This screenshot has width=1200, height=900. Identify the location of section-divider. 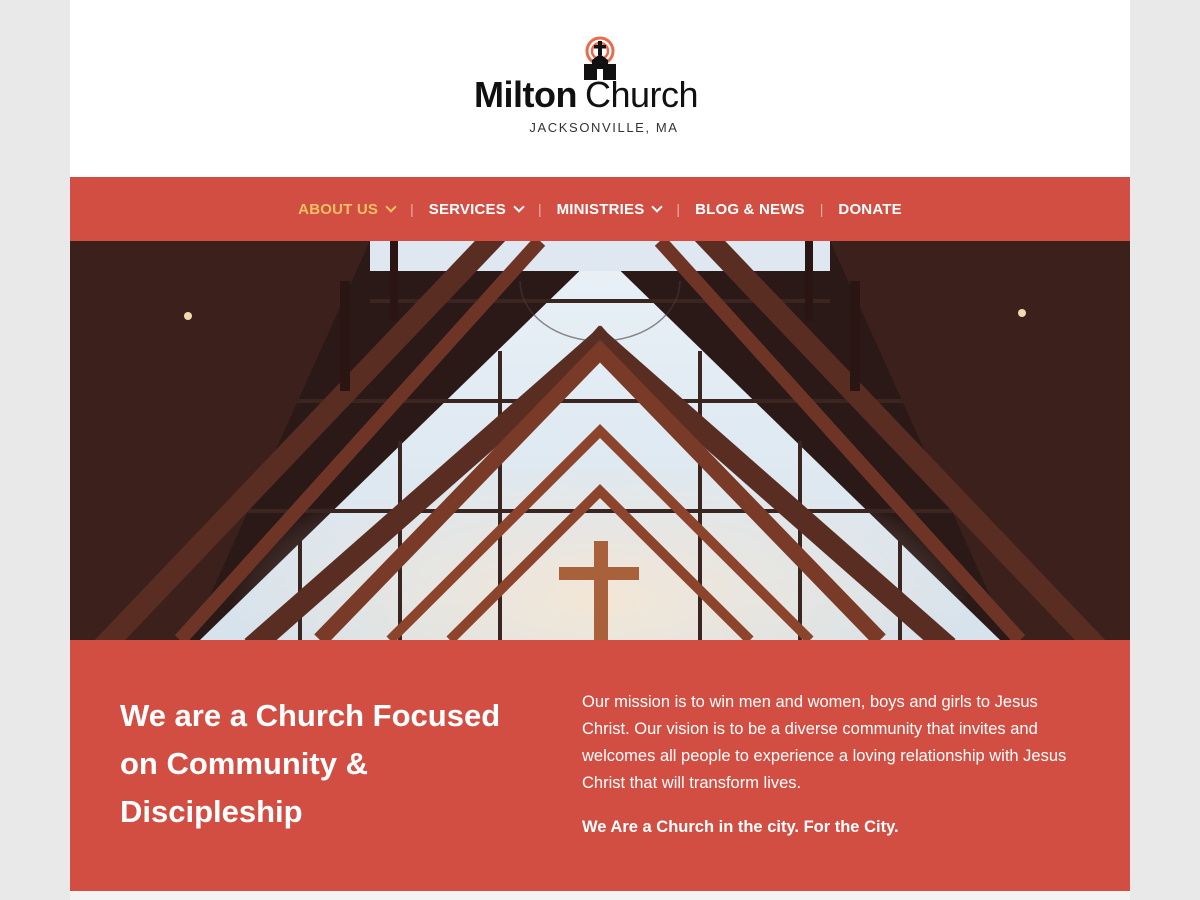
(600, 895).